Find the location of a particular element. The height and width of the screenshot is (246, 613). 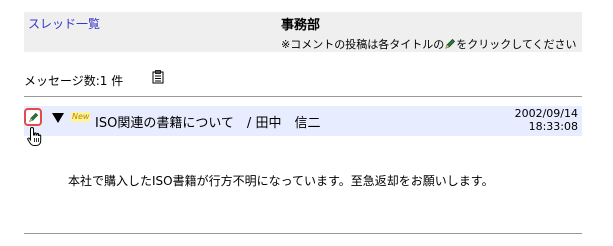

department-title: 事務部 is located at coordinates (301, 25).